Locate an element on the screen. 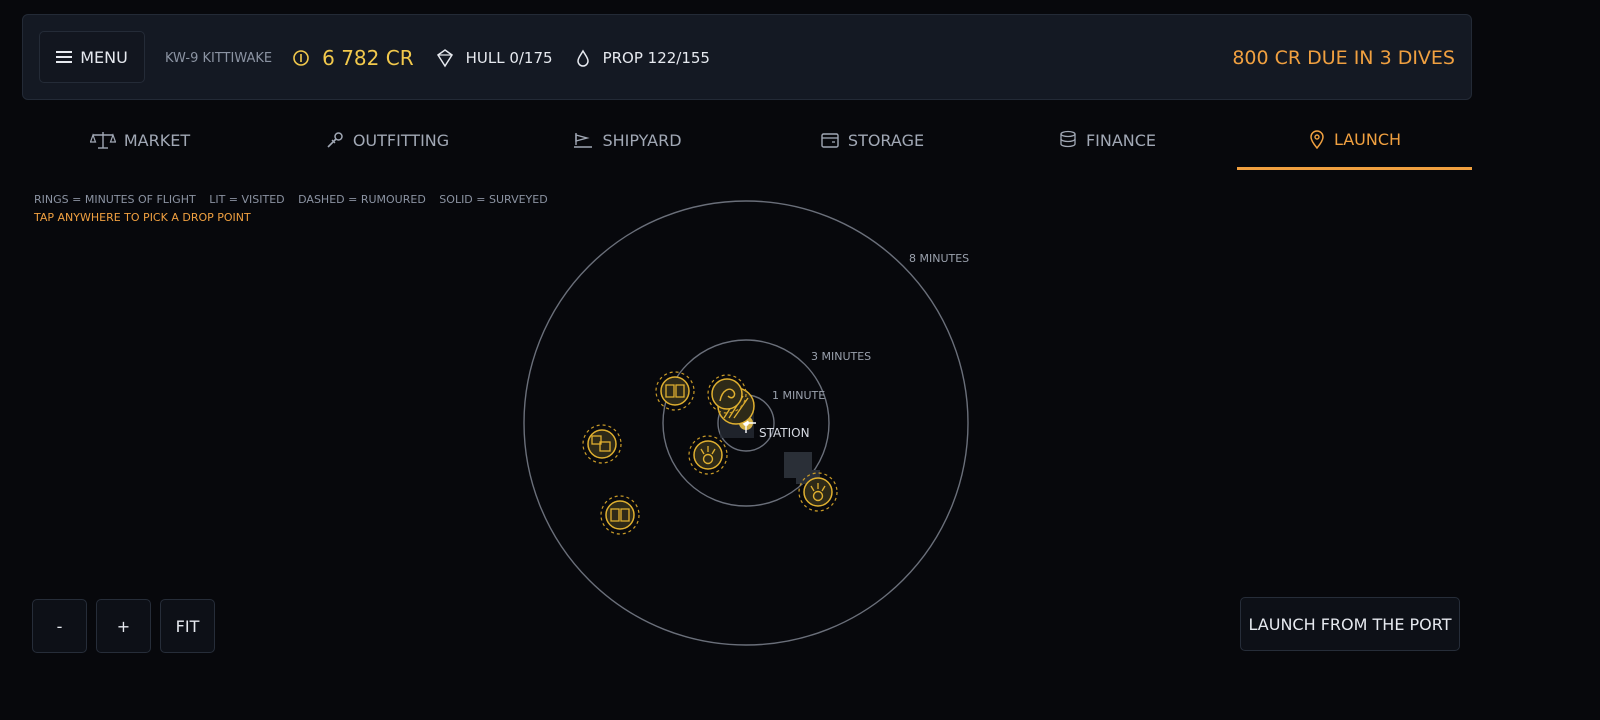 Image resolution: width=1600 pixels, height=720 pixels. menu-button: MENU is located at coordinates (92, 57).